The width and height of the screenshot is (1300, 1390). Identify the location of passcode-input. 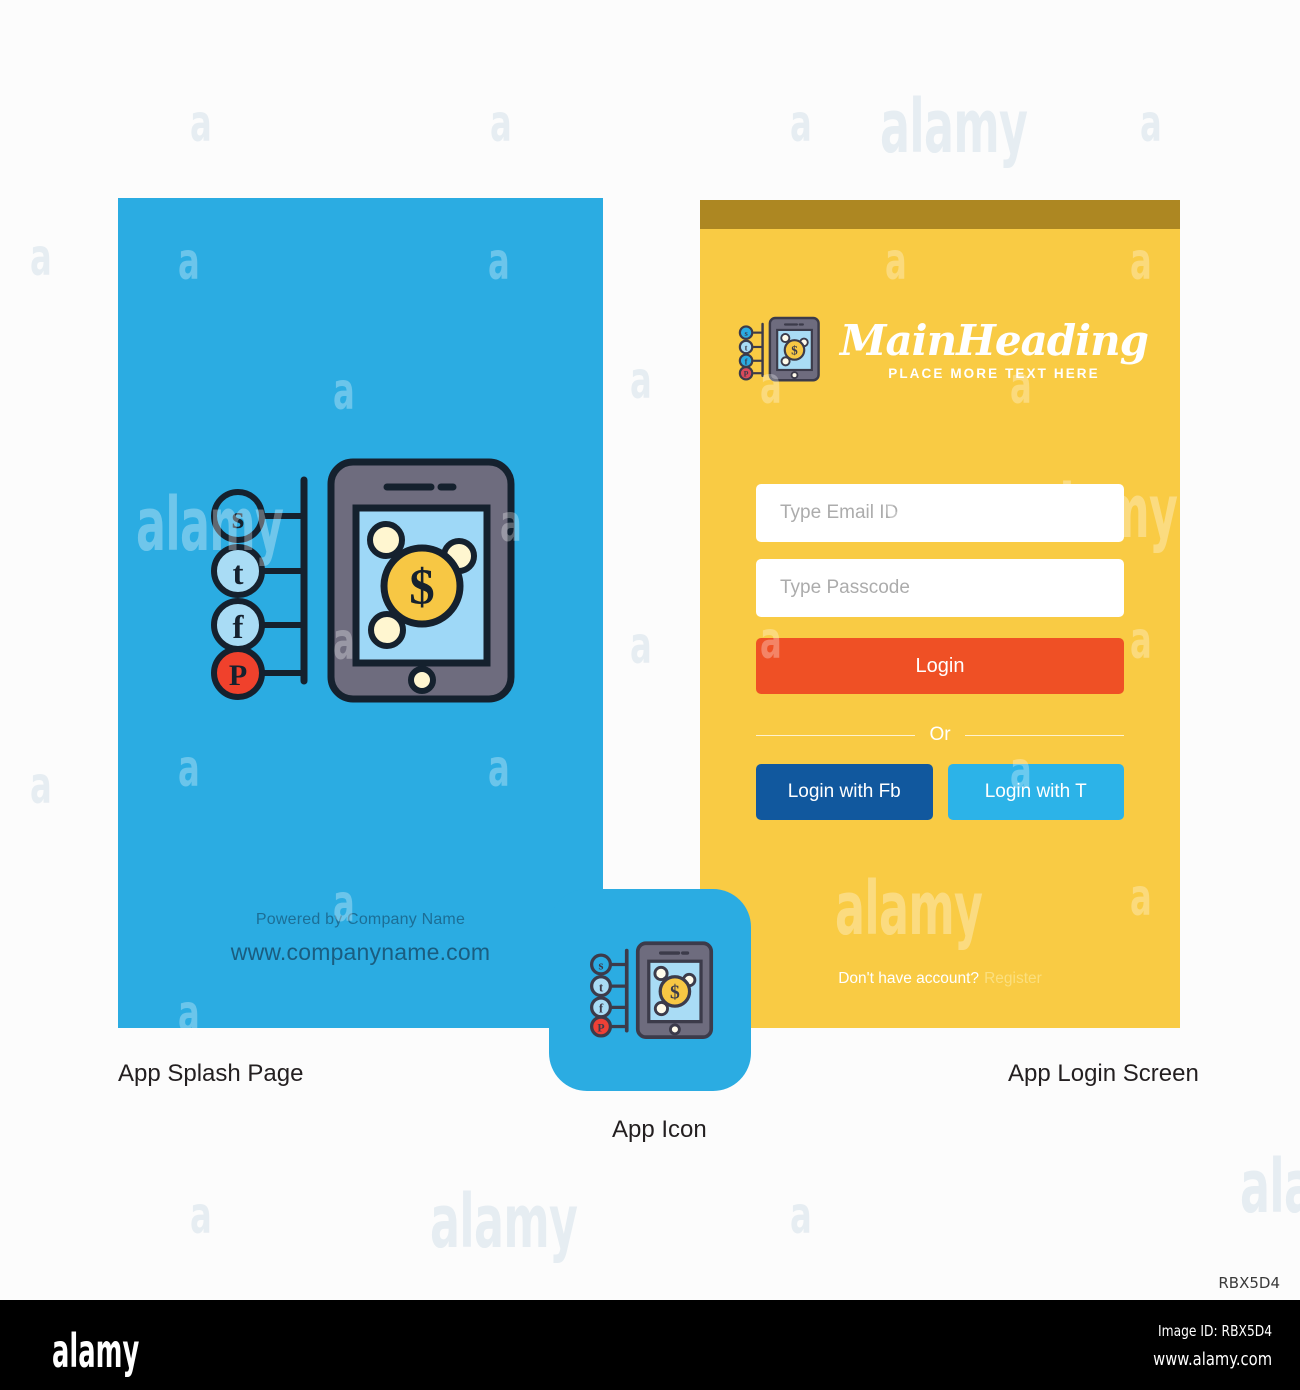
(940, 588).